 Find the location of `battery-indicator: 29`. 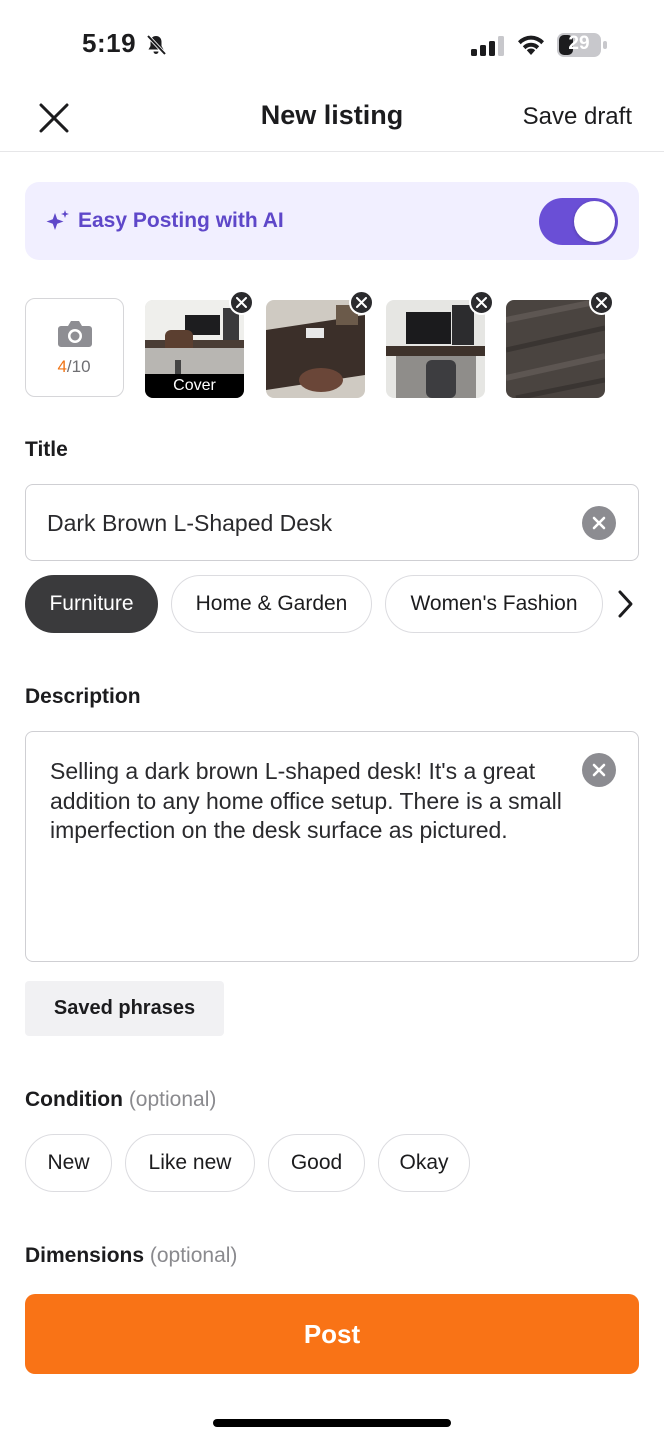

battery-indicator: 29 is located at coordinates (582, 45).